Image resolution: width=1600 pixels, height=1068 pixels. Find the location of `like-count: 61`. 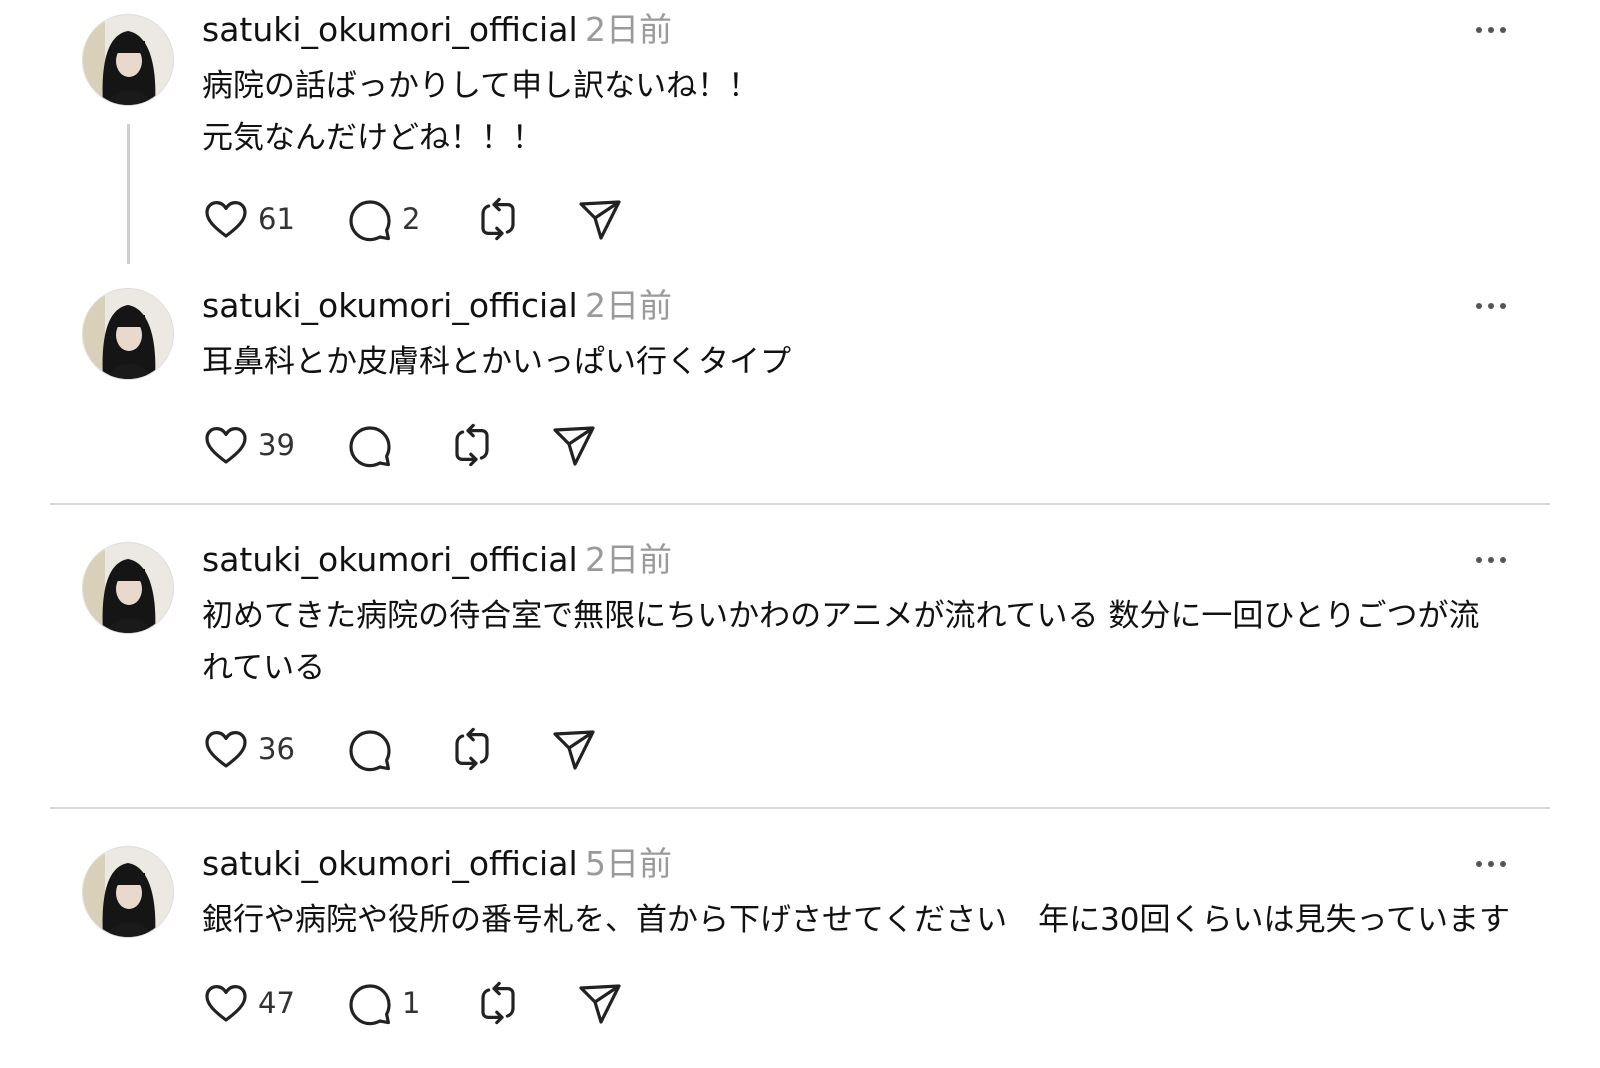

like-count: 61 is located at coordinates (276, 219).